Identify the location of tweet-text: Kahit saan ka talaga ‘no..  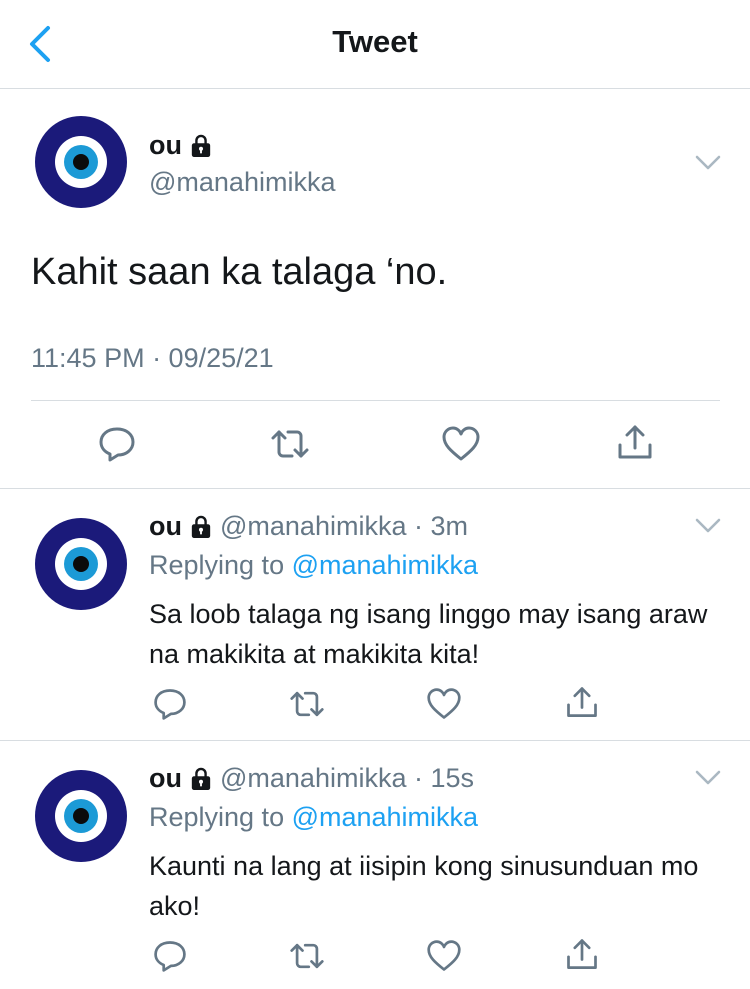
(239, 272).